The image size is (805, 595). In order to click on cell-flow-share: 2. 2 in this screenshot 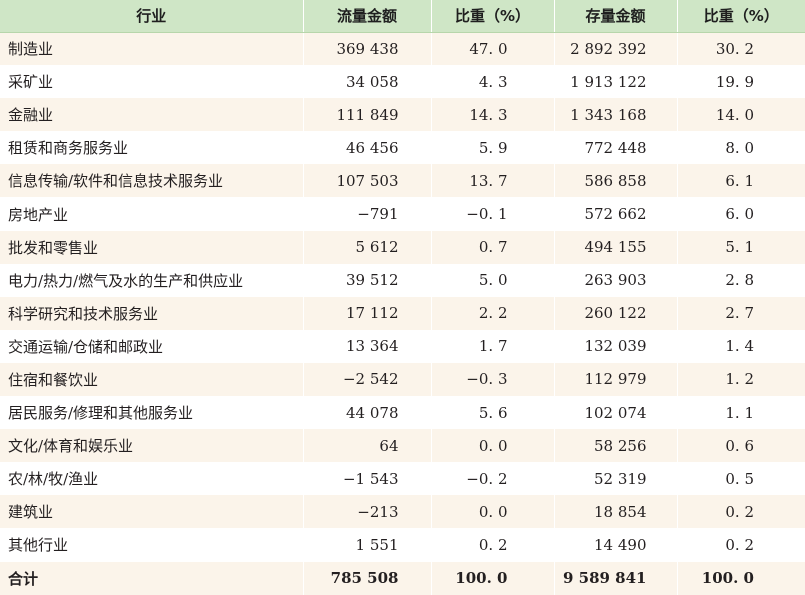, I will do `click(492, 313)`.